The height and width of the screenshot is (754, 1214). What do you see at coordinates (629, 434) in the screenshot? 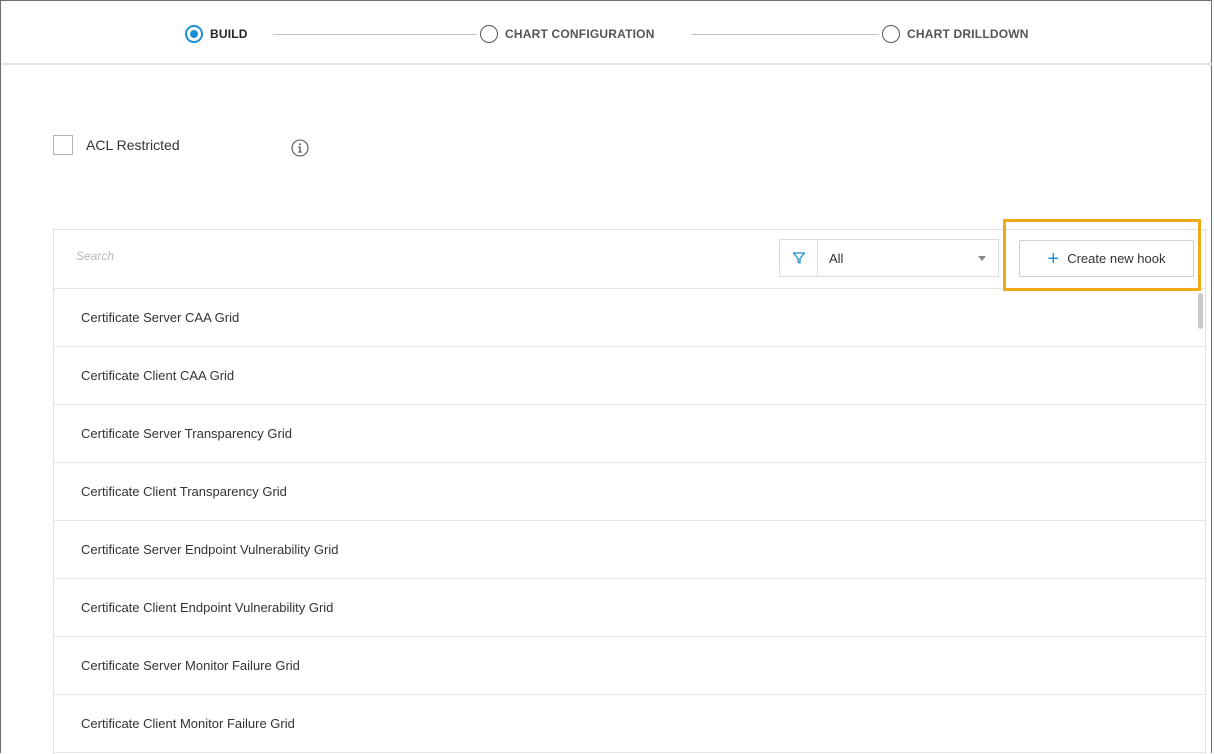
I see `list-item: Certificate Server Transparency Grid` at bounding box center [629, 434].